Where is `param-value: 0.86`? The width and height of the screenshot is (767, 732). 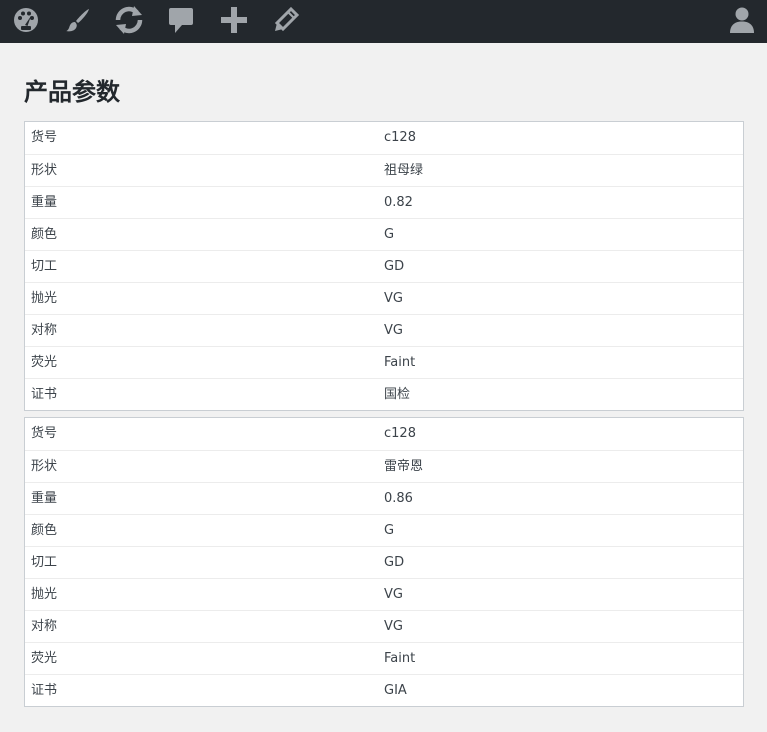 param-value: 0.86 is located at coordinates (398, 498).